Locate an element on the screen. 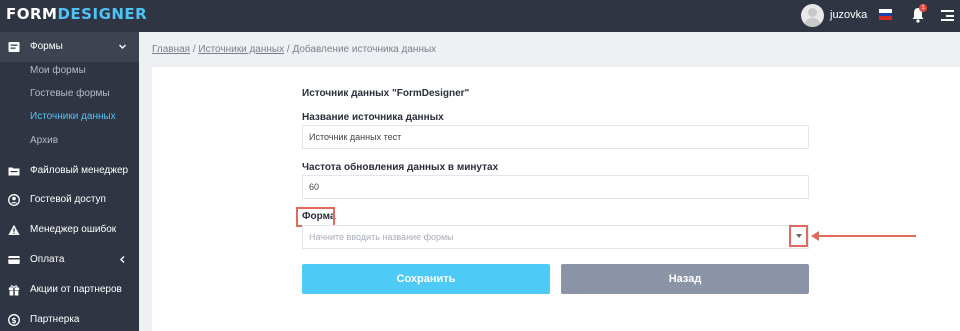  sidebar-item-label: Оплата is located at coordinates (47, 259).